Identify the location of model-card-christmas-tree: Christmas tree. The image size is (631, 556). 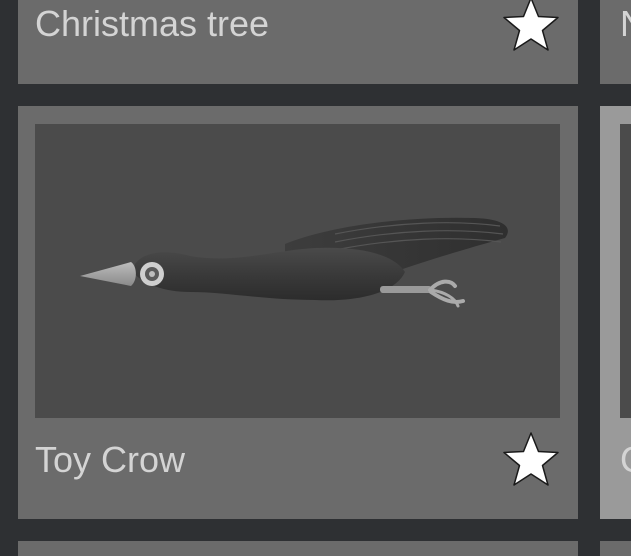
(298, 42).